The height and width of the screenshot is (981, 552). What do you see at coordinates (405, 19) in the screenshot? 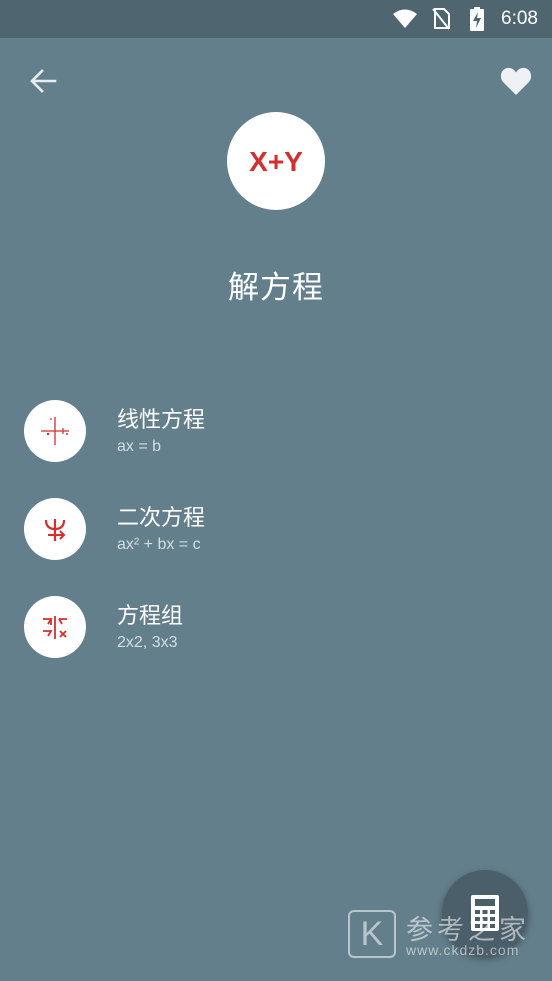
I see `wifi-icon` at bounding box center [405, 19].